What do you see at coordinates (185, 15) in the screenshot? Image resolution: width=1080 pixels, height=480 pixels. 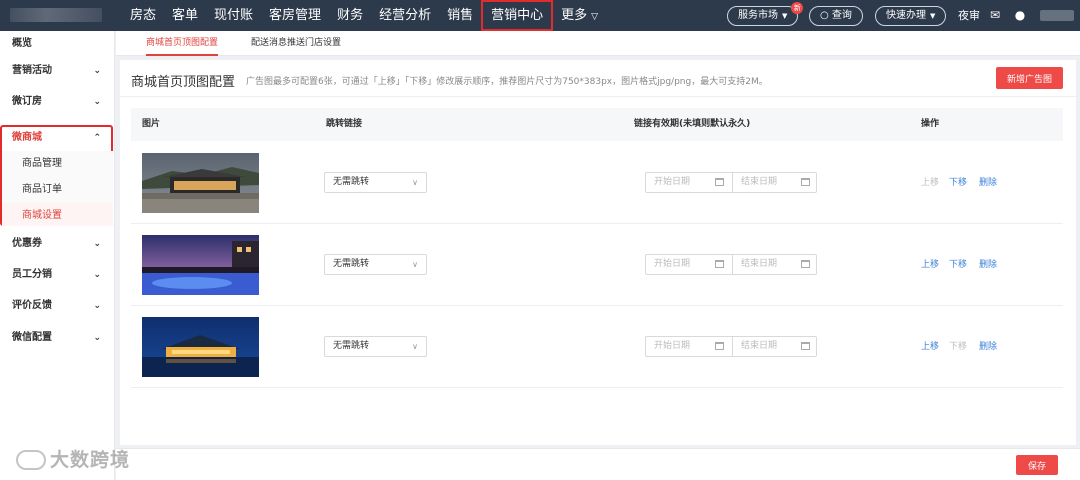 I see `nav-item-guest-order: 客单` at bounding box center [185, 15].